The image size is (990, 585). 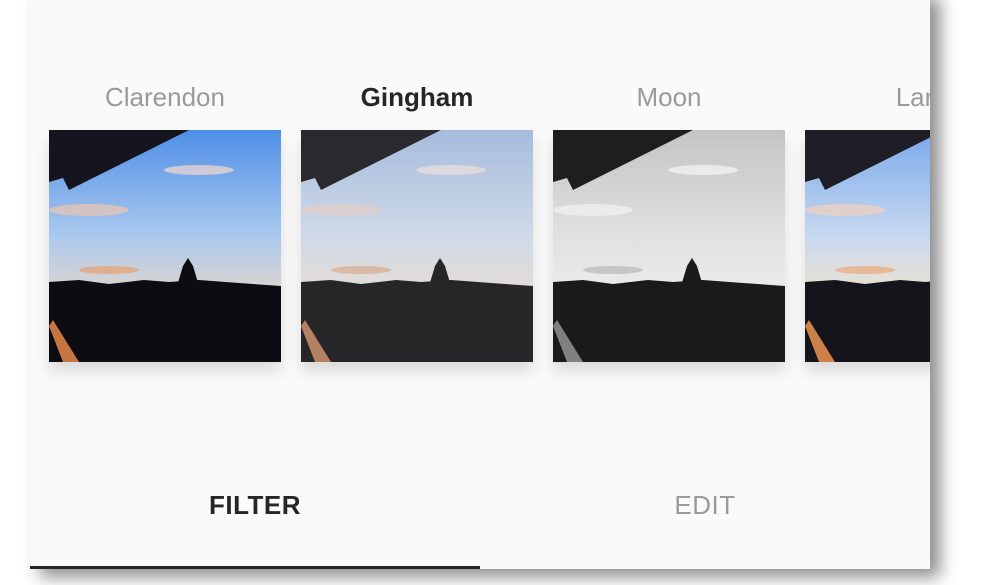 I want to click on filter-name-lark: Lark, so click(x=912, y=97).